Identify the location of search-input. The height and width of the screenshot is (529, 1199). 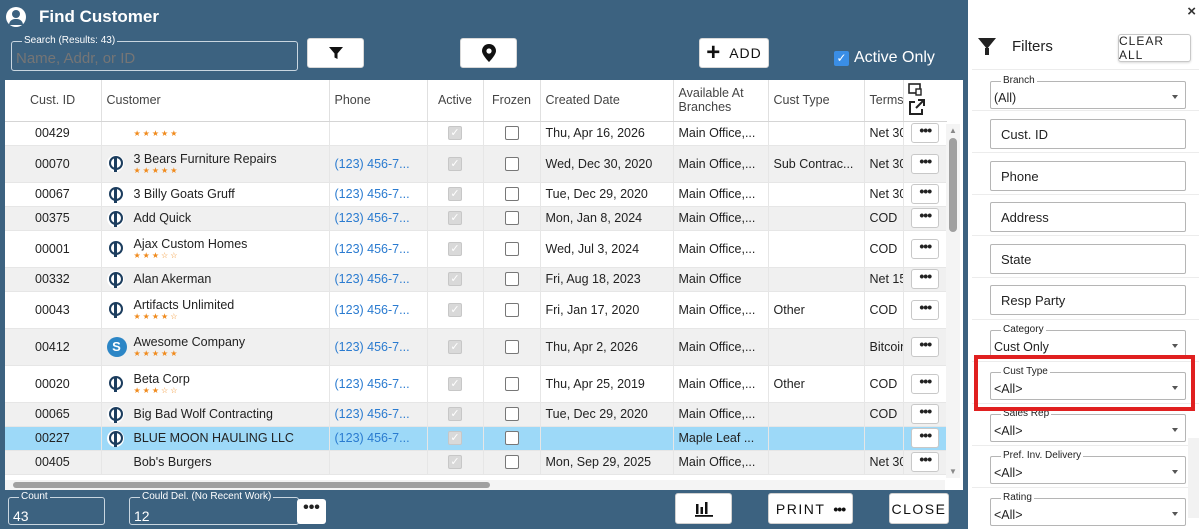
(153, 58).